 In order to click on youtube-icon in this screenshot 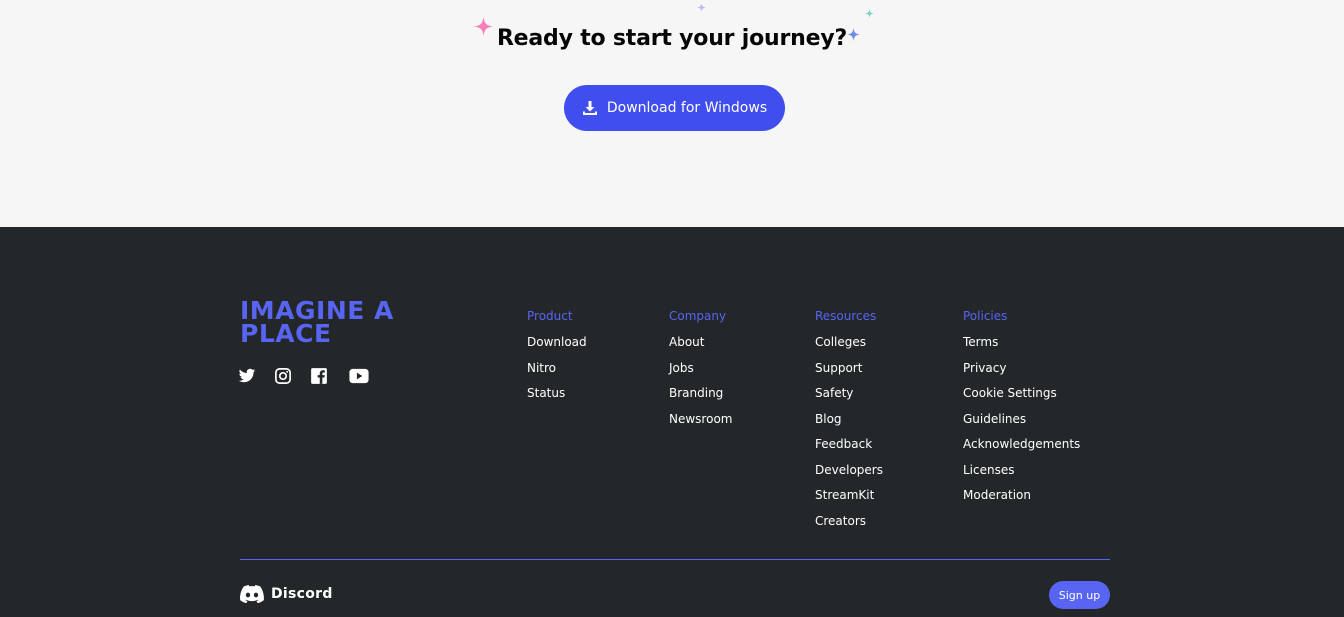, I will do `click(359, 376)`.